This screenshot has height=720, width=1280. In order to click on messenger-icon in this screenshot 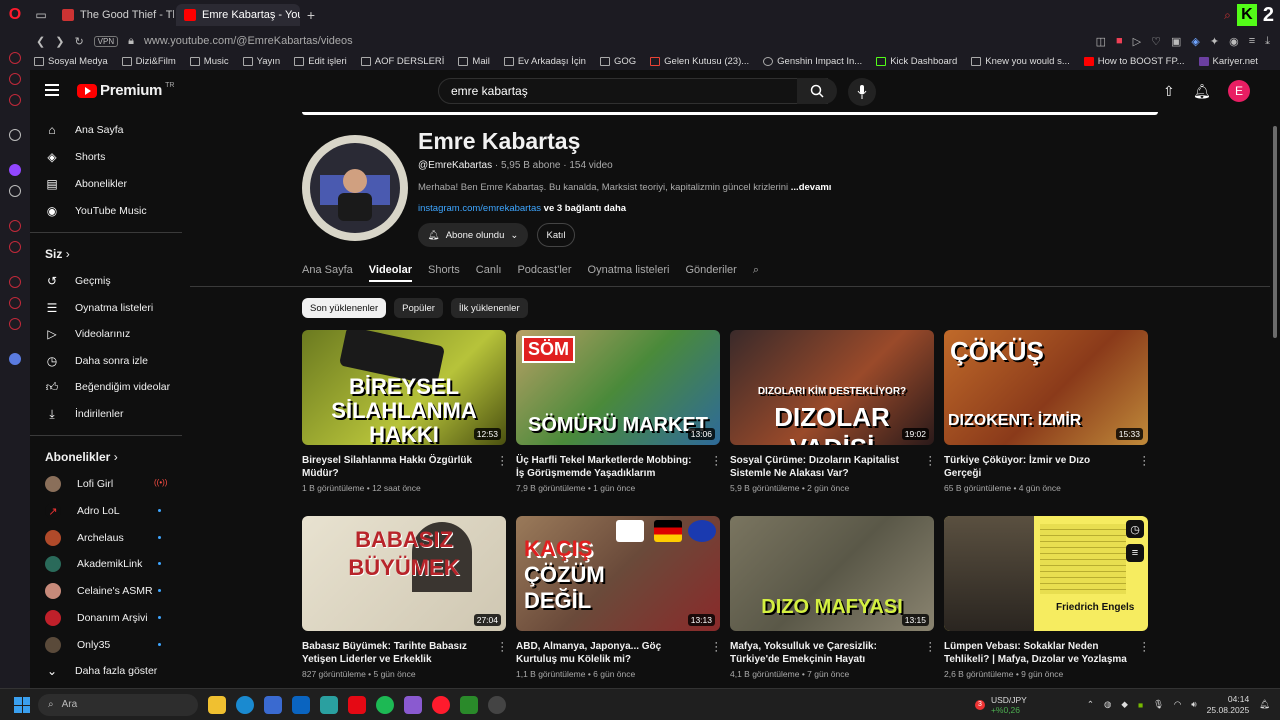, I will do `click(15, 100)`.